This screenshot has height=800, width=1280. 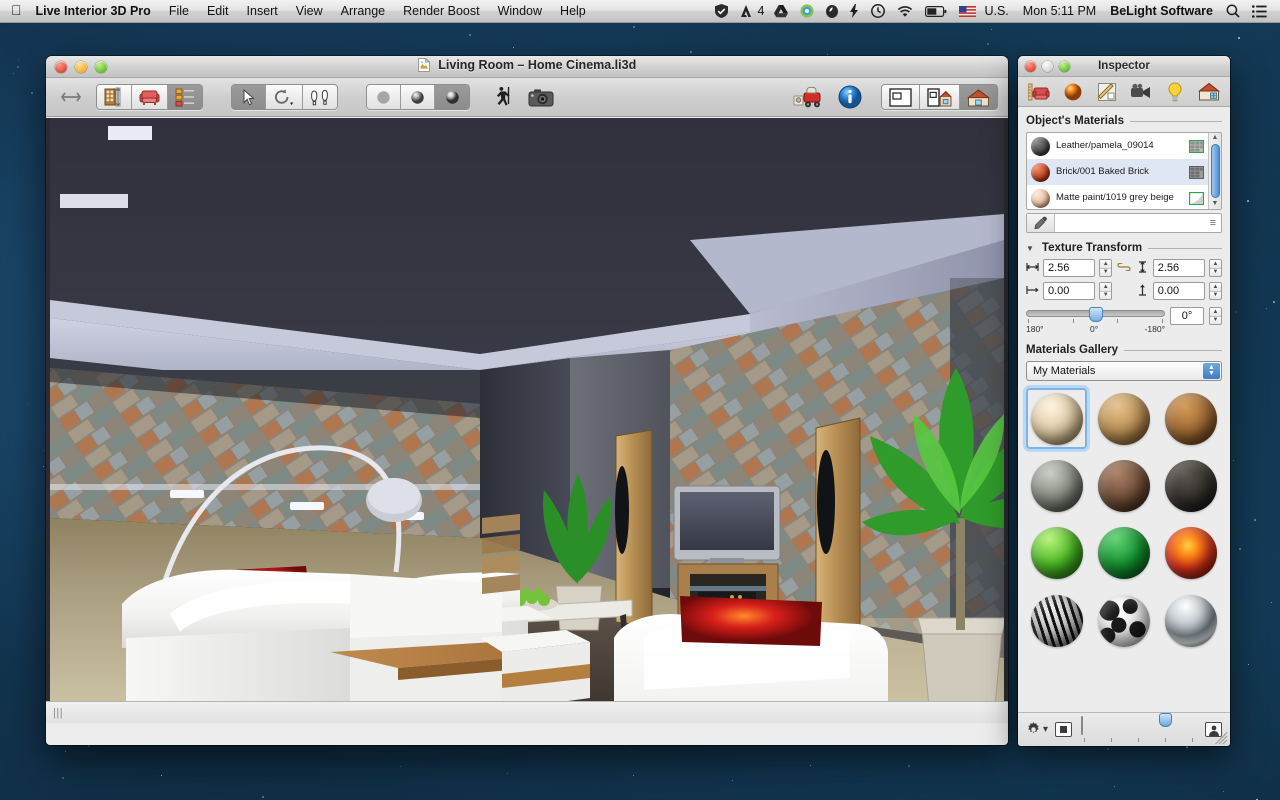 I want to click on adobe-icon, so click(x=746, y=11).